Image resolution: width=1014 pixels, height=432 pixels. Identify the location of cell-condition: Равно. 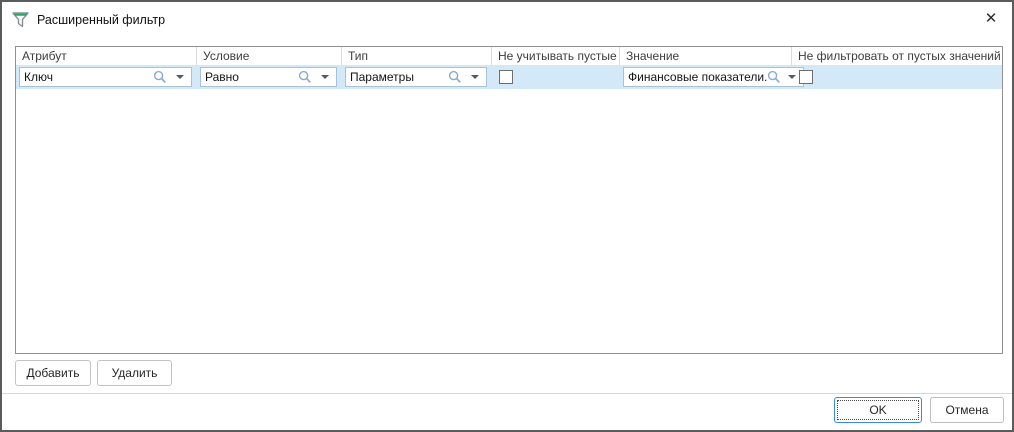
(269, 77).